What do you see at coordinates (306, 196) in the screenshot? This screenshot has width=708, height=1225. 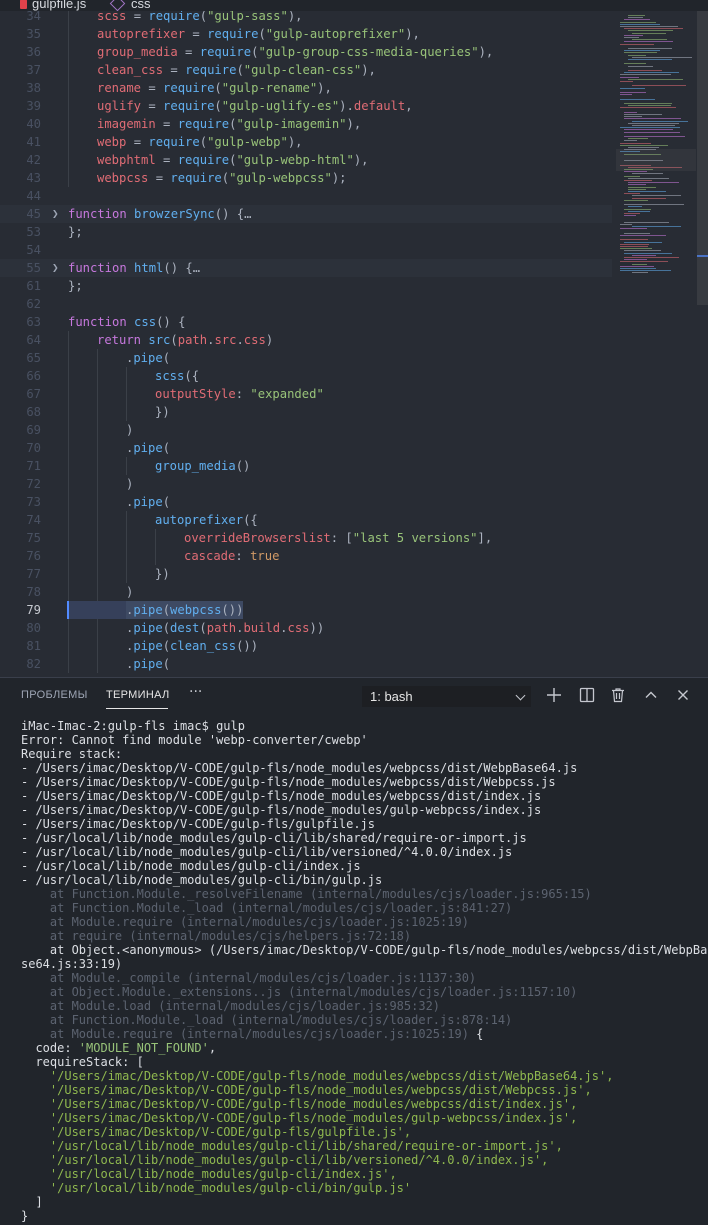 I see `code-line: 44` at bounding box center [306, 196].